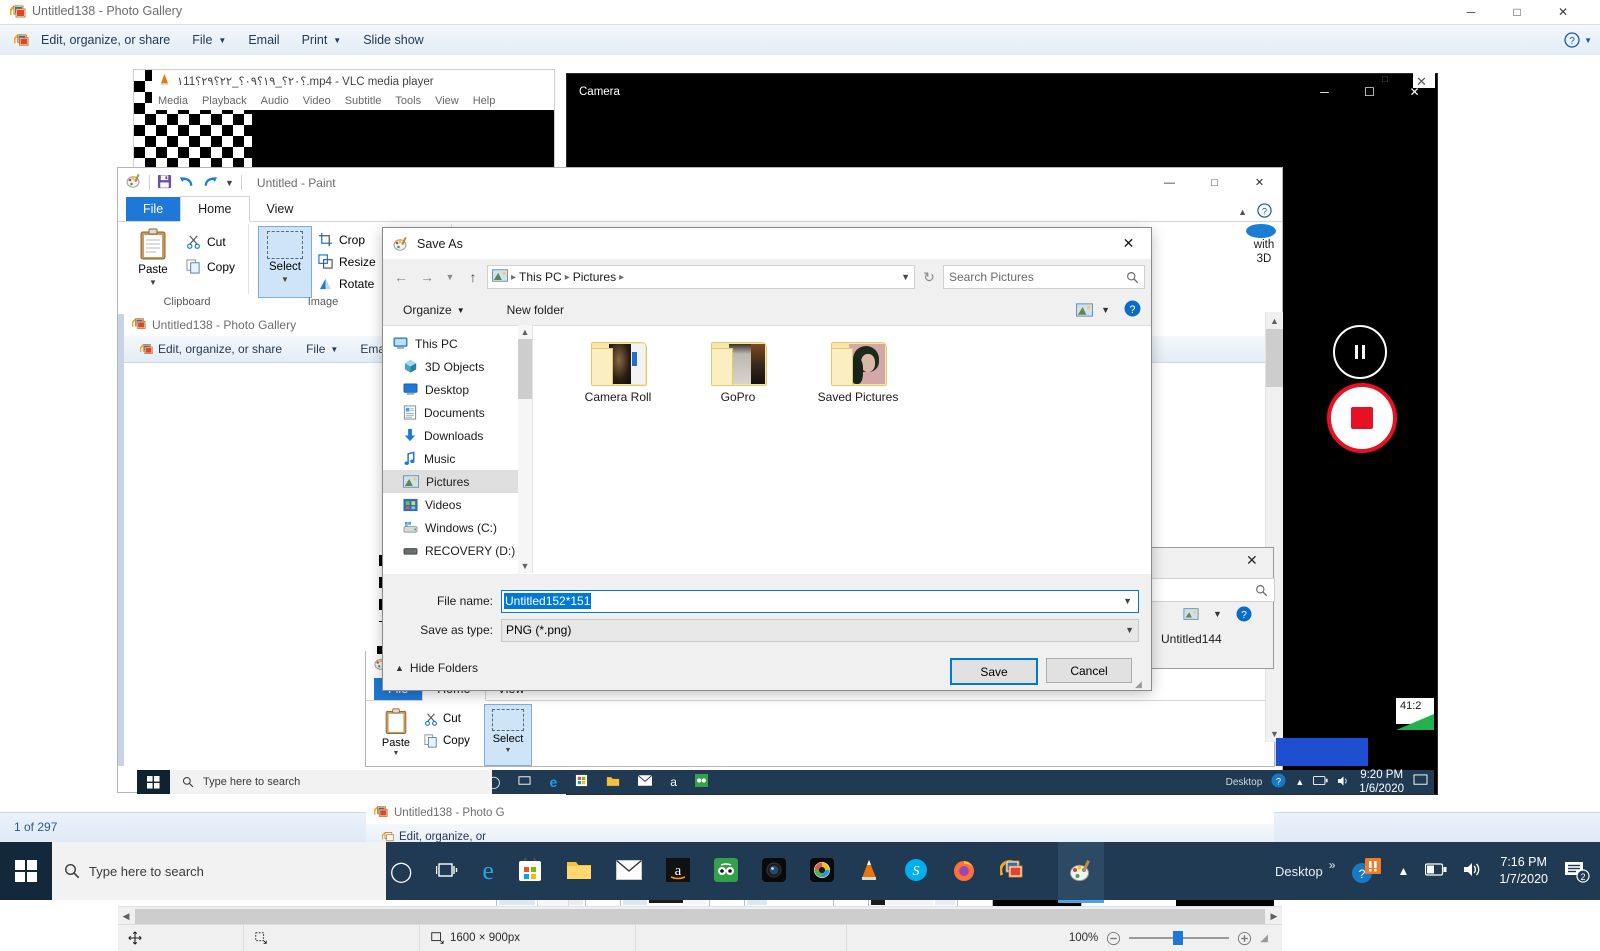 The height and width of the screenshot is (951, 1600). Describe the element at coordinates (821, 871) in the screenshot. I see `photo-icon` at that location.